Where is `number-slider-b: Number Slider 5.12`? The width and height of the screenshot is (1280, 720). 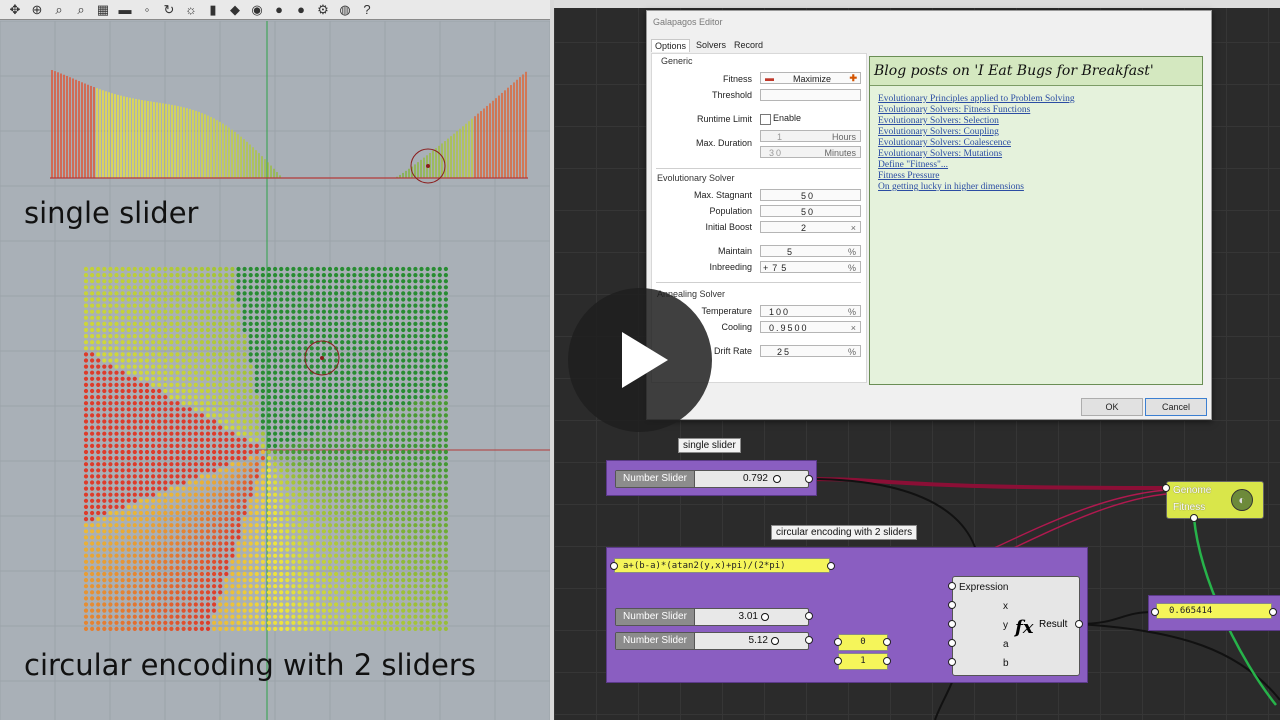
number-slider-b: Number Slider 5.12 is located at coordinates (712, 641).